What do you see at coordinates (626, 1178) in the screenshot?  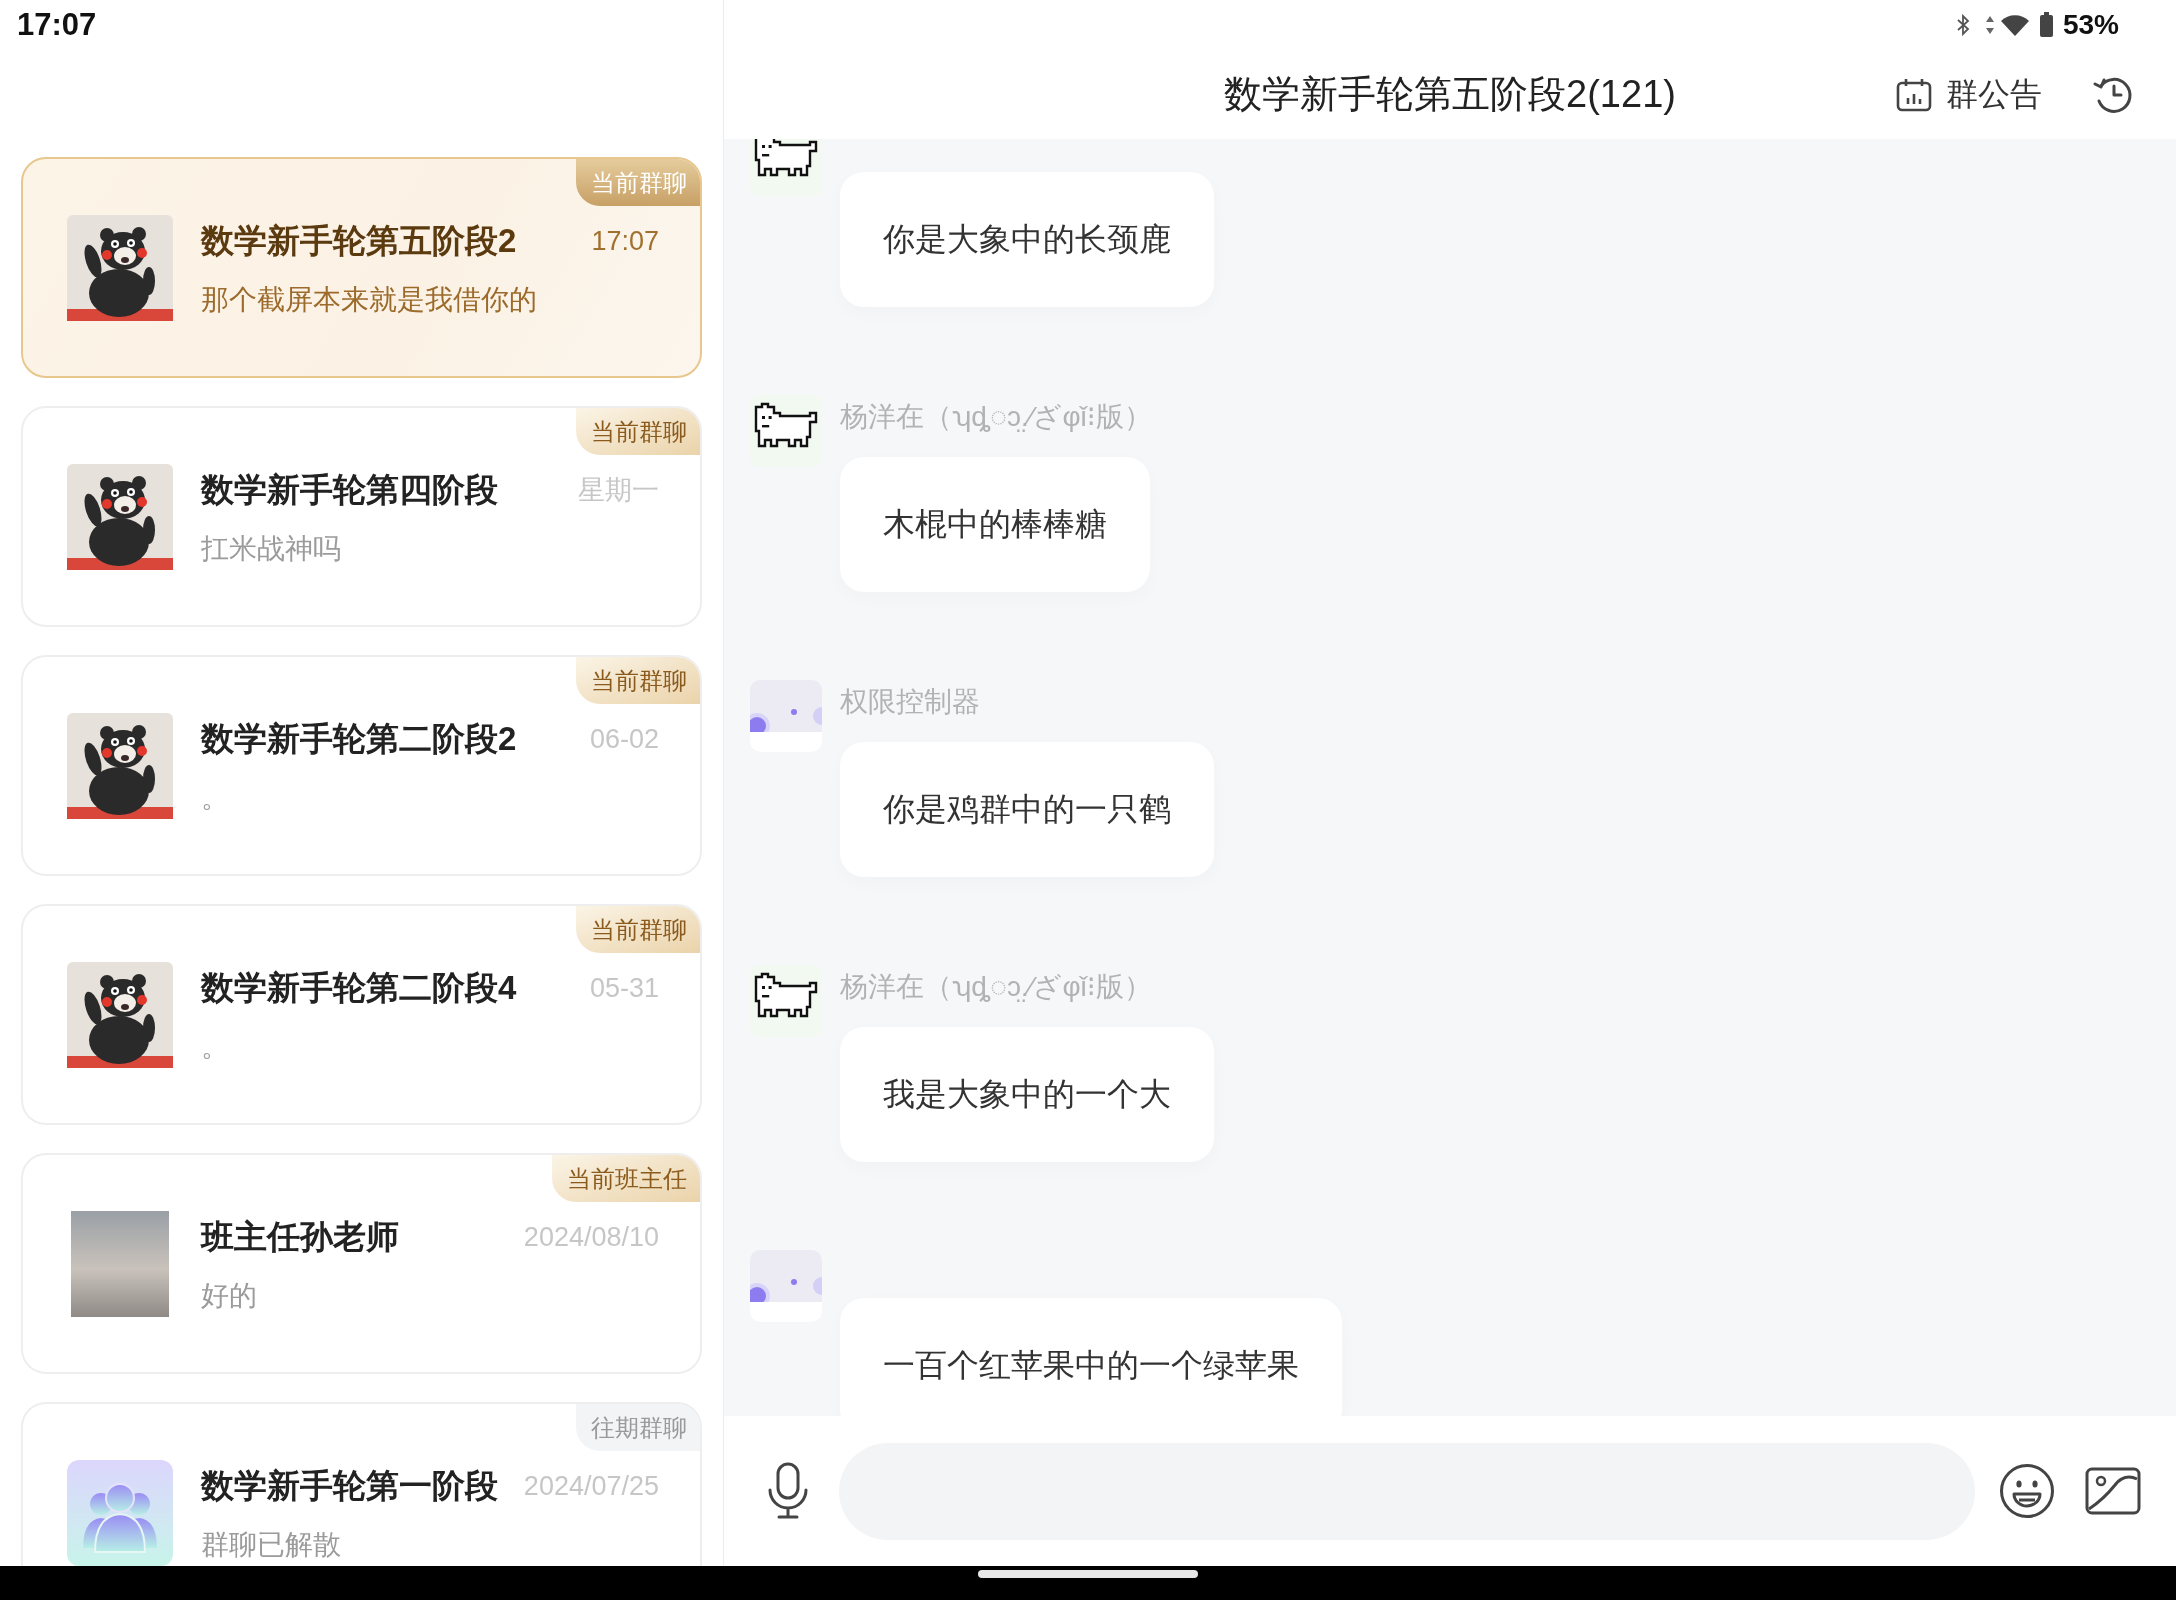 I see `status-tag: 当前班主任` at bounding box center [626, 1178].